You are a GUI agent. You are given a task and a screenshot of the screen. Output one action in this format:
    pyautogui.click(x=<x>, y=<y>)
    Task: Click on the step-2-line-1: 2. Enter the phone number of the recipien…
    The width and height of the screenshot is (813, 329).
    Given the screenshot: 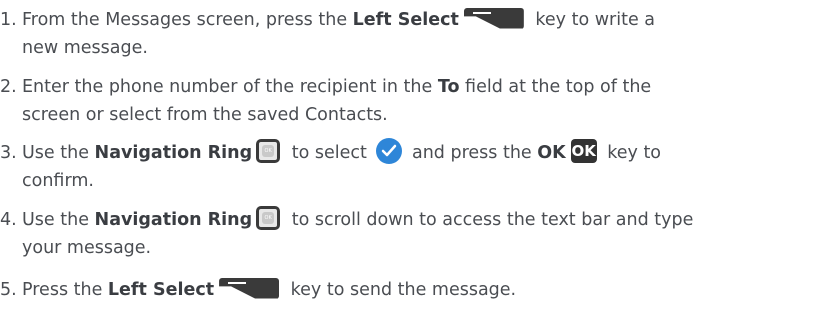 What is the action you would take?
    pyautogui.click(x=400, y=87)
    